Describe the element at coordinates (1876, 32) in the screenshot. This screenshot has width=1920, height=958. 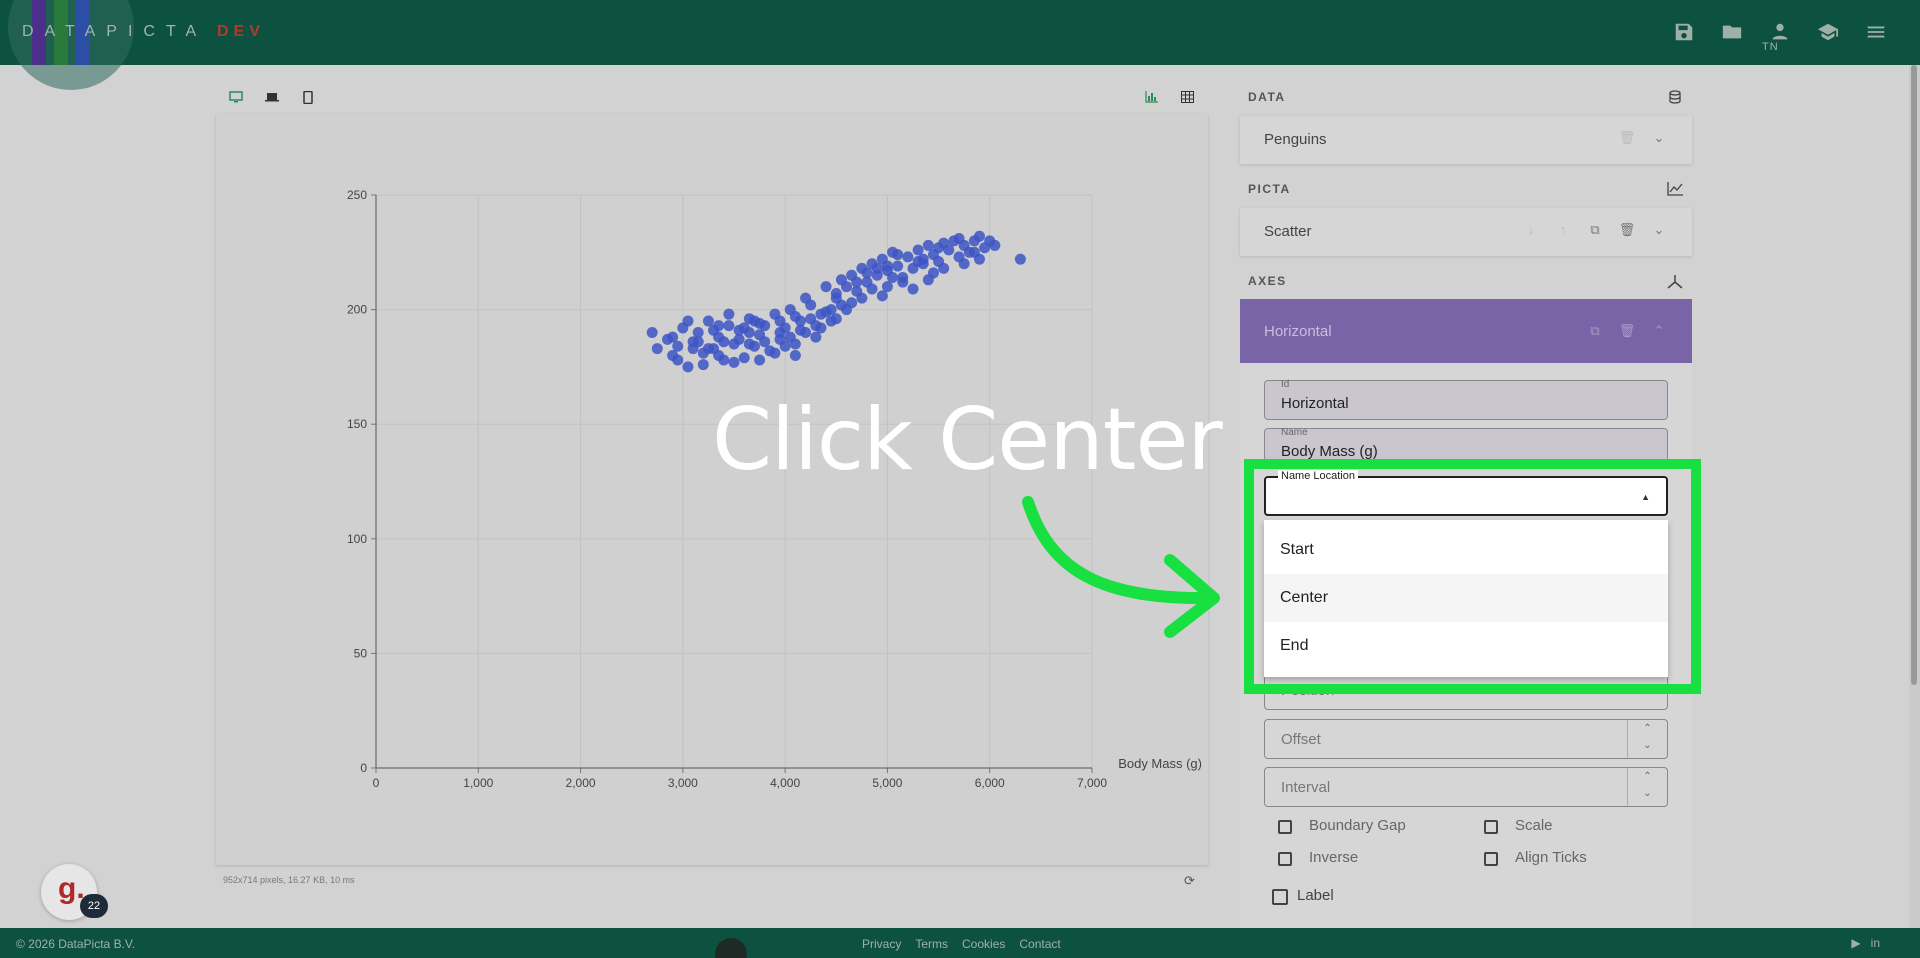
I see `menu-icon` at that location.